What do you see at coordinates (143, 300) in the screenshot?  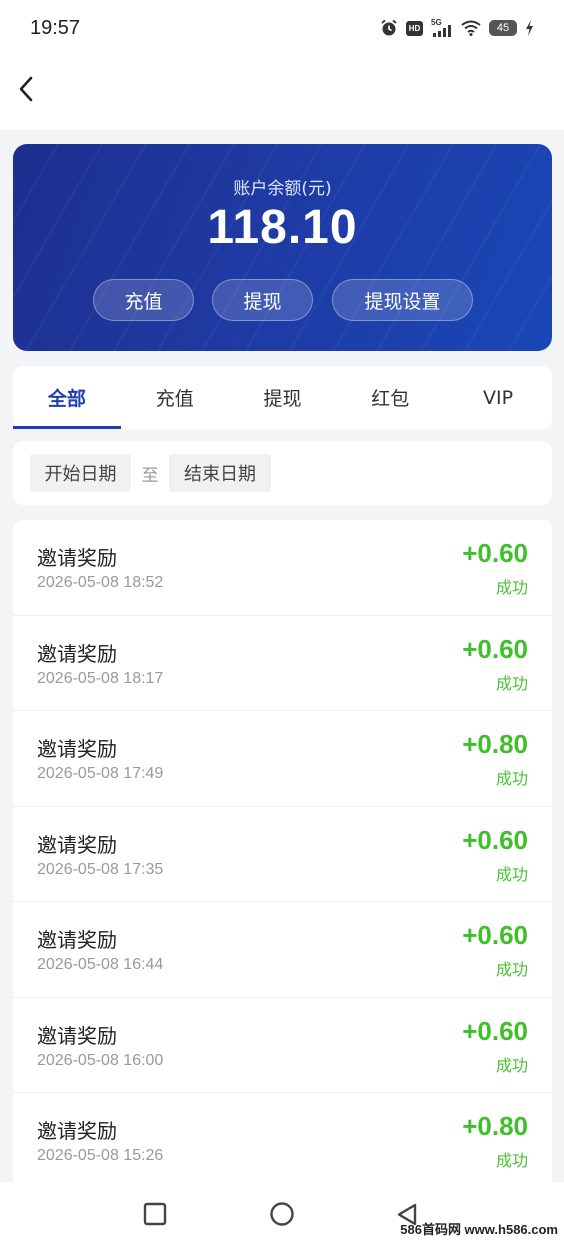 I see `recharge-button: 充值` at bounding box center [143, 300].